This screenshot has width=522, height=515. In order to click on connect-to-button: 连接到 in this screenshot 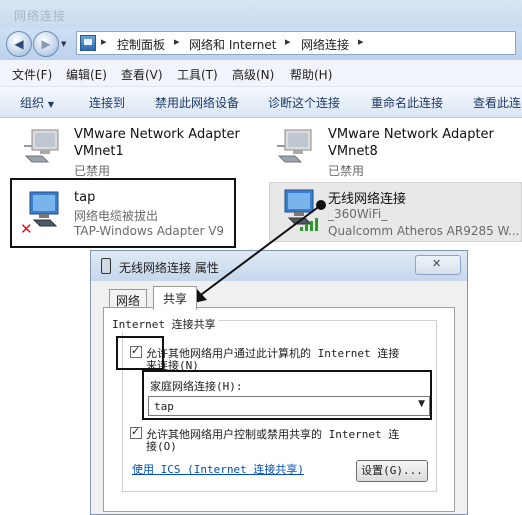, I will do `click(107, 102)`.